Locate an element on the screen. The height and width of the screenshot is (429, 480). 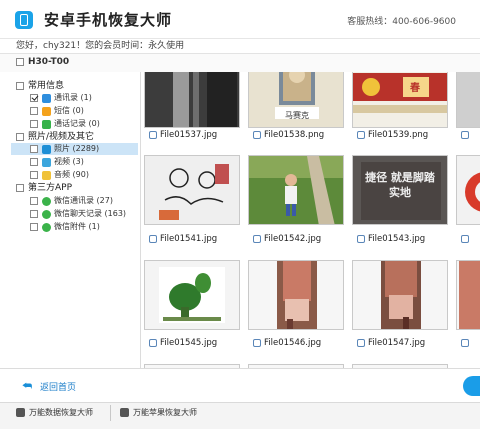
file-item-label: File01547.jpg is located at coordinates (391, 343).